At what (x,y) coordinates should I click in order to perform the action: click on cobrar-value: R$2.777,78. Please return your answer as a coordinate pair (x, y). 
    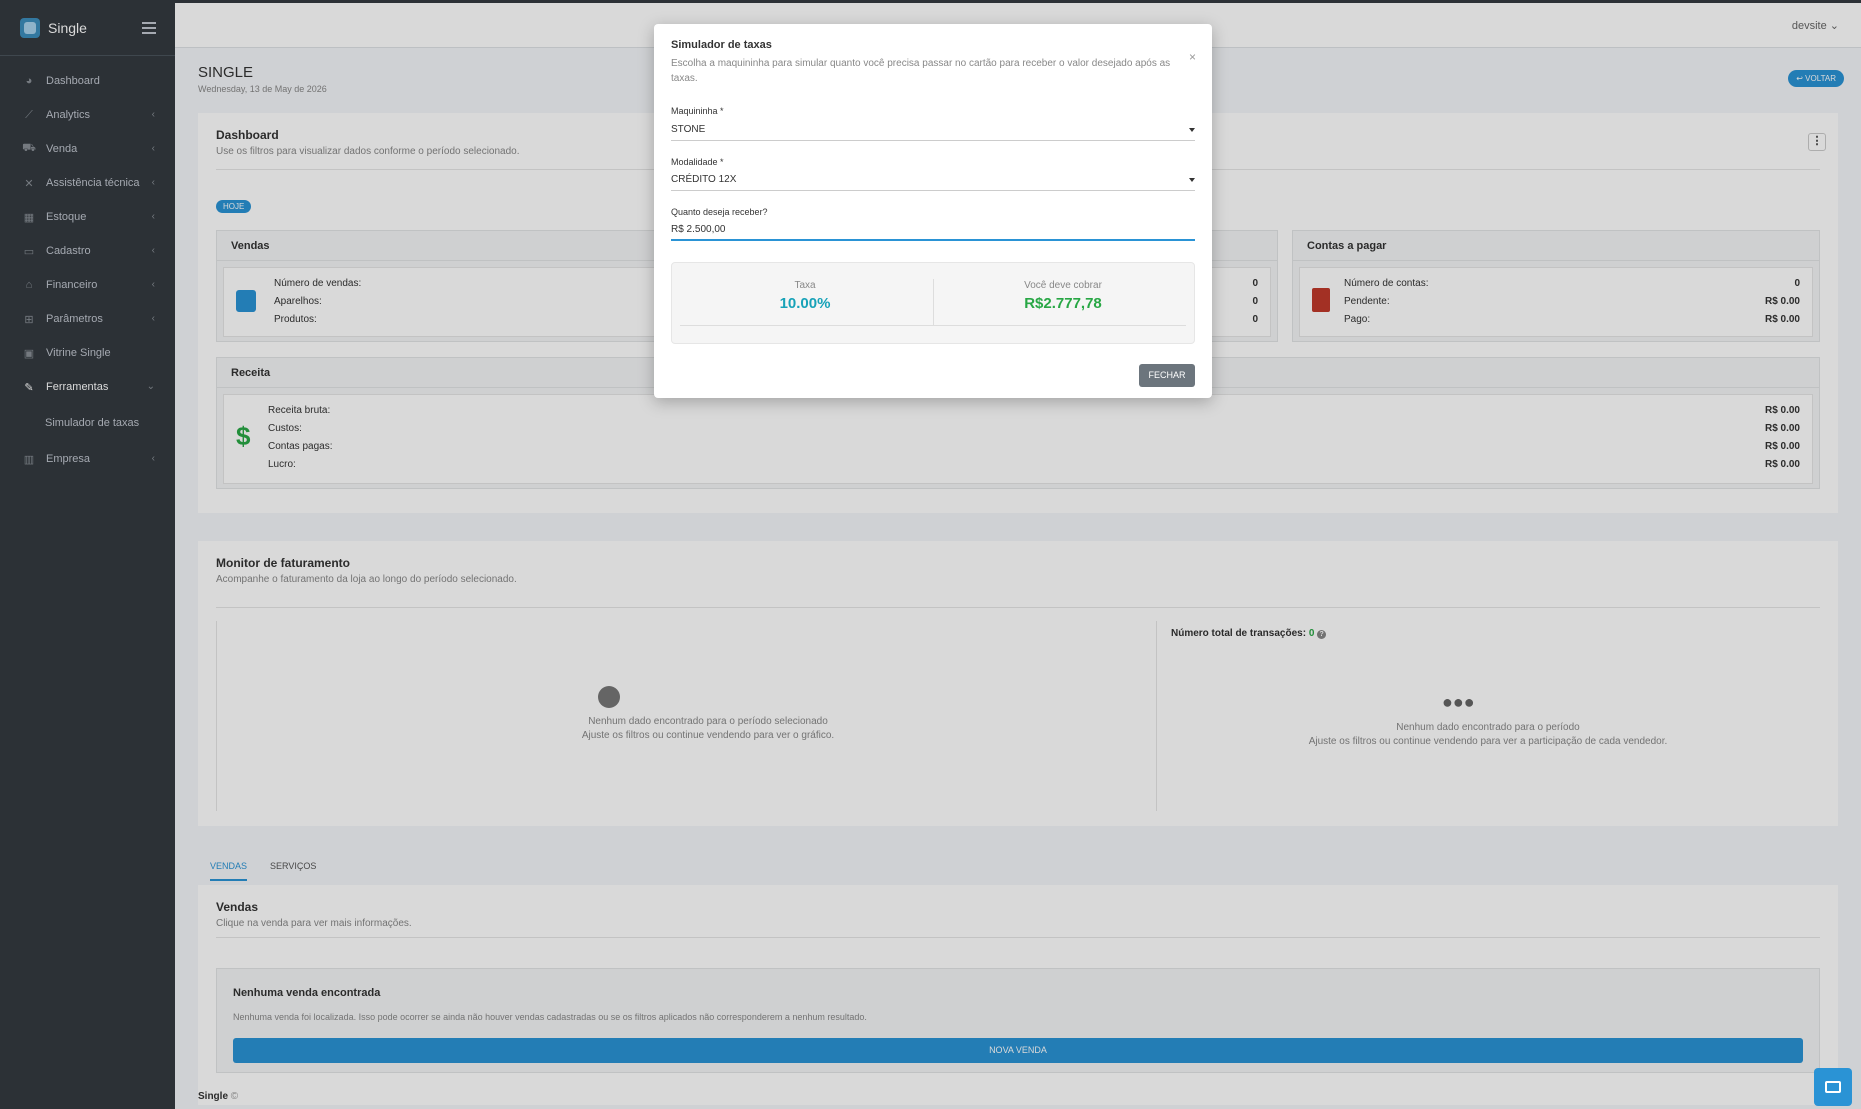
    Looking at the image, I should click on (1063, 303).